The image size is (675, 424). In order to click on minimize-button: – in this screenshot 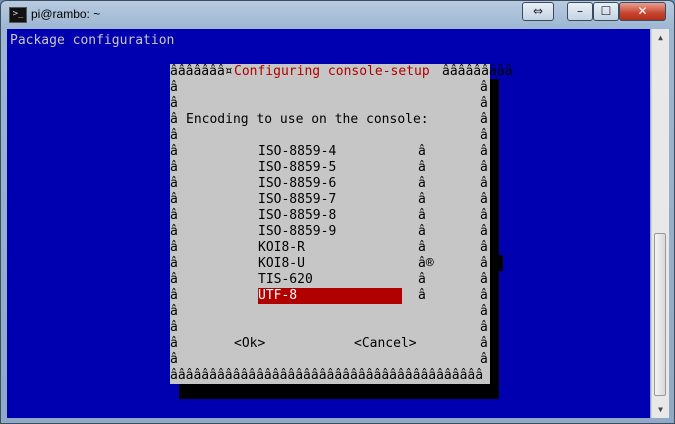, I will do `click(580, 11)`.